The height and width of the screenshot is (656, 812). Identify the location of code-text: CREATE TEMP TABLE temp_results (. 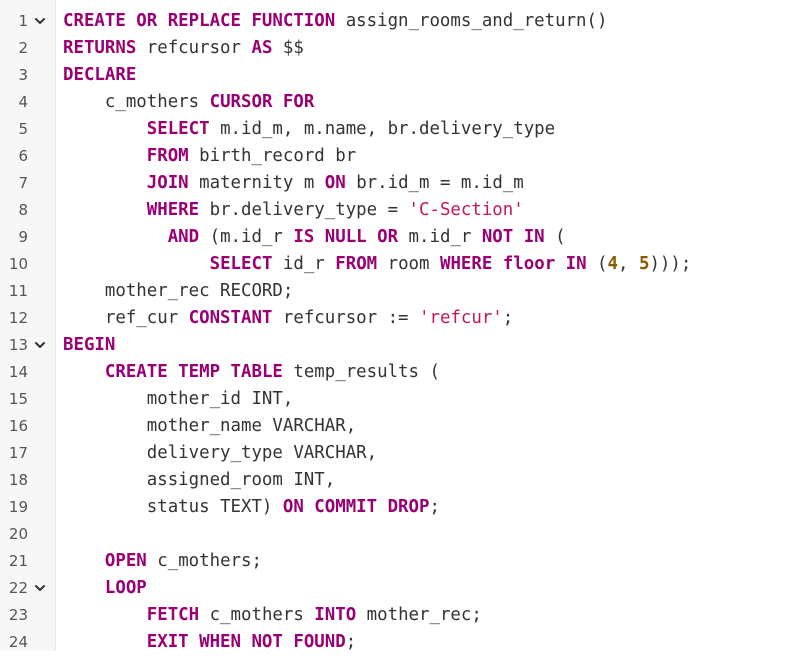
(251, 372).